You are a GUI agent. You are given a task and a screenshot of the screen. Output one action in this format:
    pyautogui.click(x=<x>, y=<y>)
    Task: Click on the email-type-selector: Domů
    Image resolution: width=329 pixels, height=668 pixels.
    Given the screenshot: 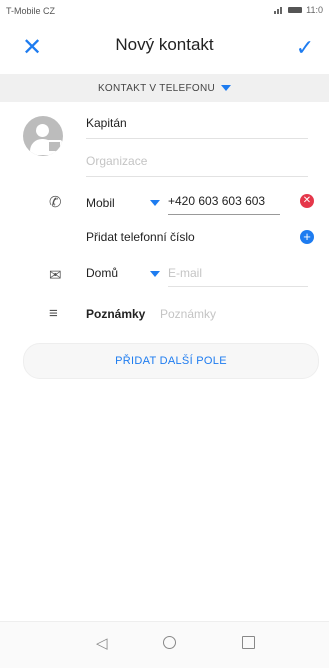 What is the action you would take?
    pyautogui.click(x=102, y=273)
    